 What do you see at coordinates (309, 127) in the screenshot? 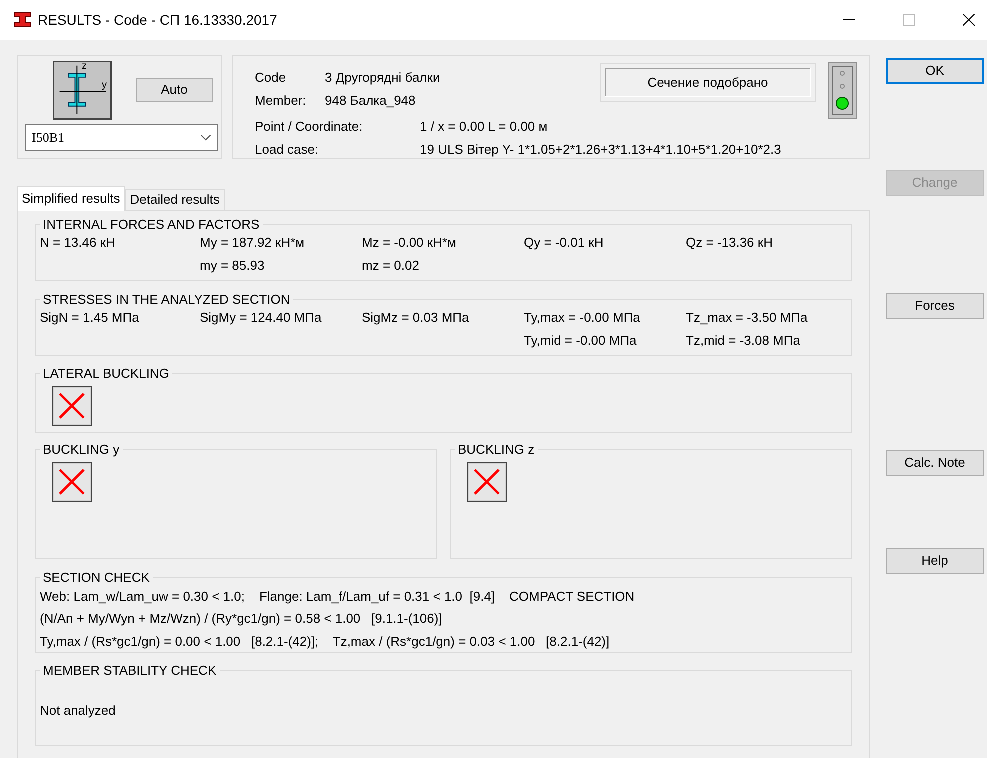
I see `field-label: Point / Coordinate:` at bounding box center [309, 127].